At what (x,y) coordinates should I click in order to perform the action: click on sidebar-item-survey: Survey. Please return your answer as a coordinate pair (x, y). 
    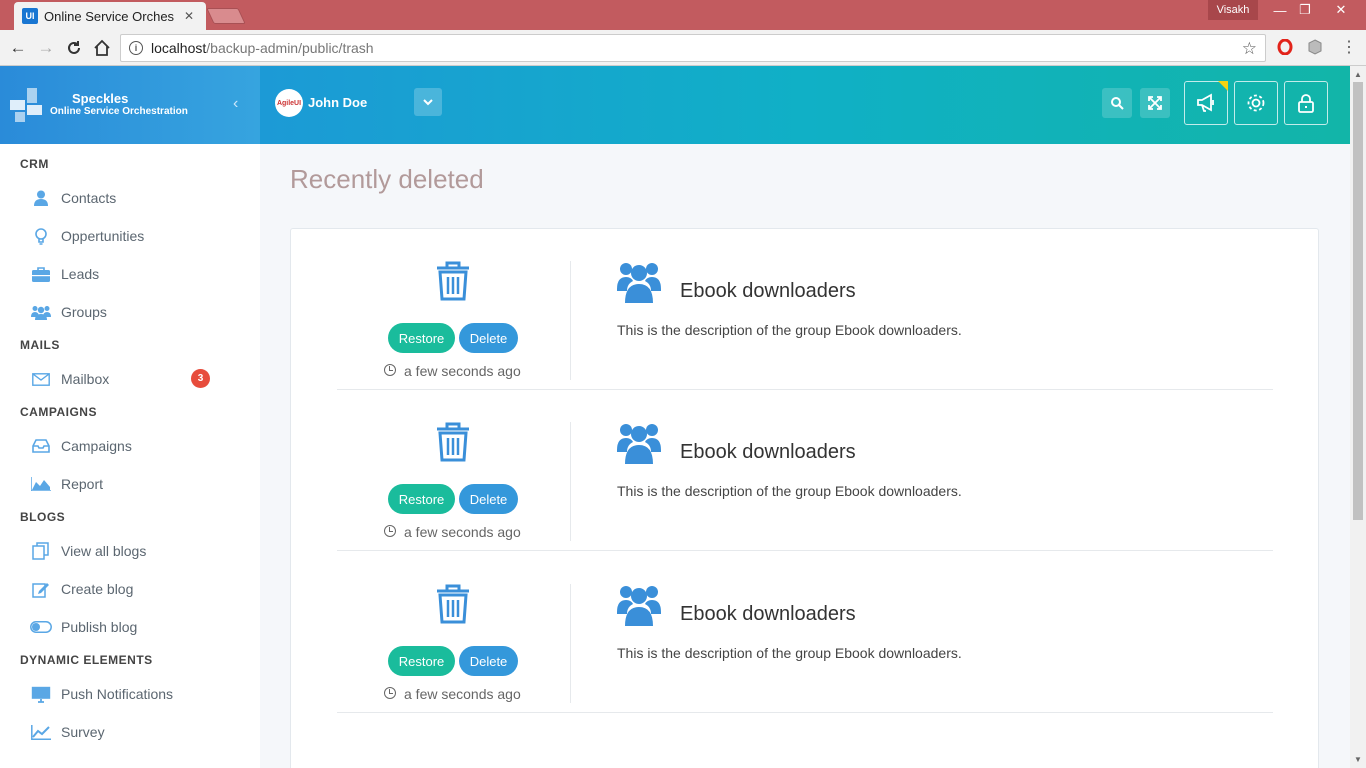
    Looking at the image, I should click on (135, 732).